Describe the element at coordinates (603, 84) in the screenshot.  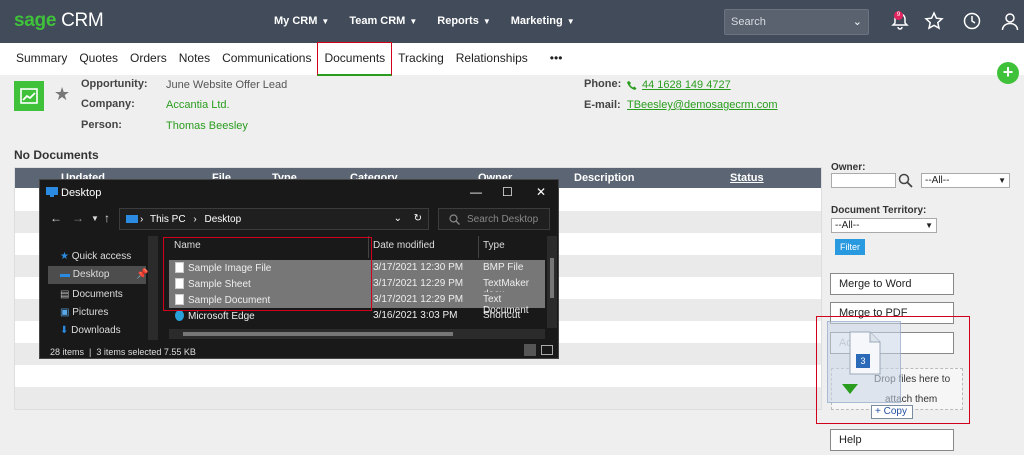
I see `phone-label: Phone:` at that location.